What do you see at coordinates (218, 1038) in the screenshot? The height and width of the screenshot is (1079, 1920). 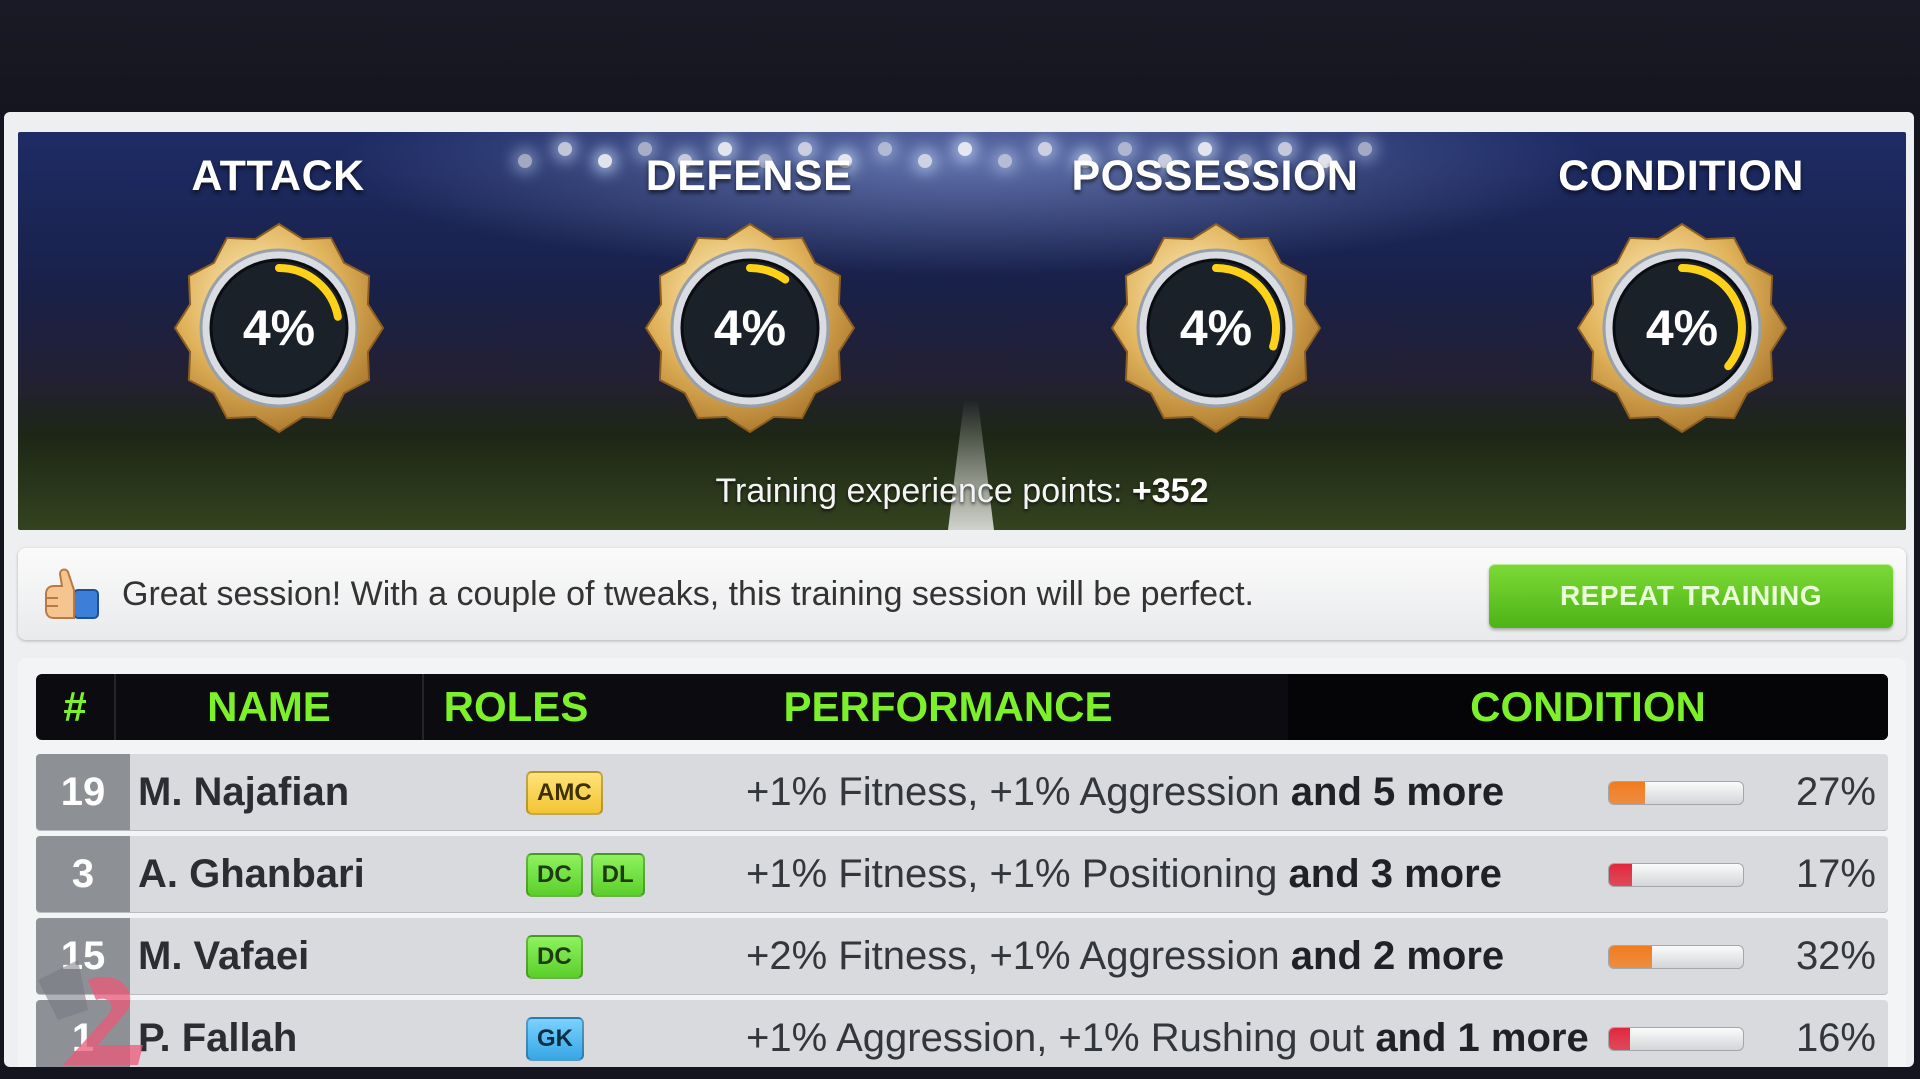 I see `player-name: P. Fallah` at bounding box center [218, 1038].